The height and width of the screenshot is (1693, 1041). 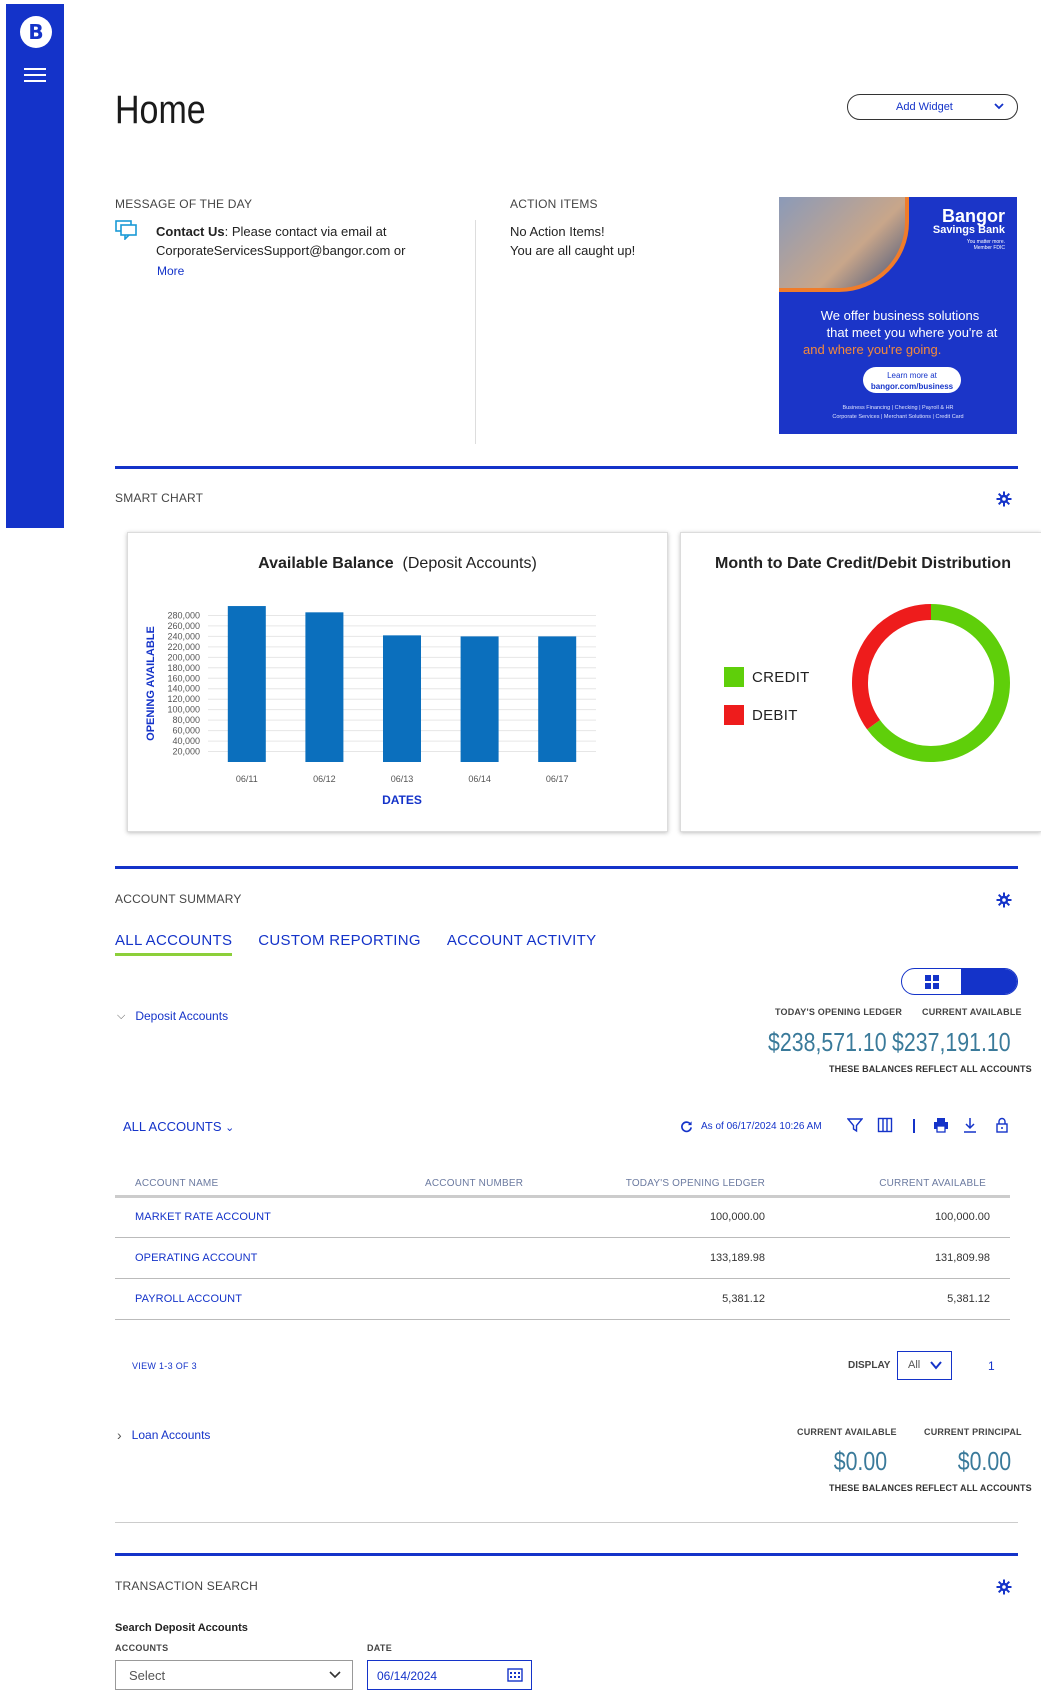 What do you see at coordinates (839, 1012) in the screenshot?
I see `opening-ledger-label: TODAY'S OPENING LEDGER` at bounding box center [839, 1012].